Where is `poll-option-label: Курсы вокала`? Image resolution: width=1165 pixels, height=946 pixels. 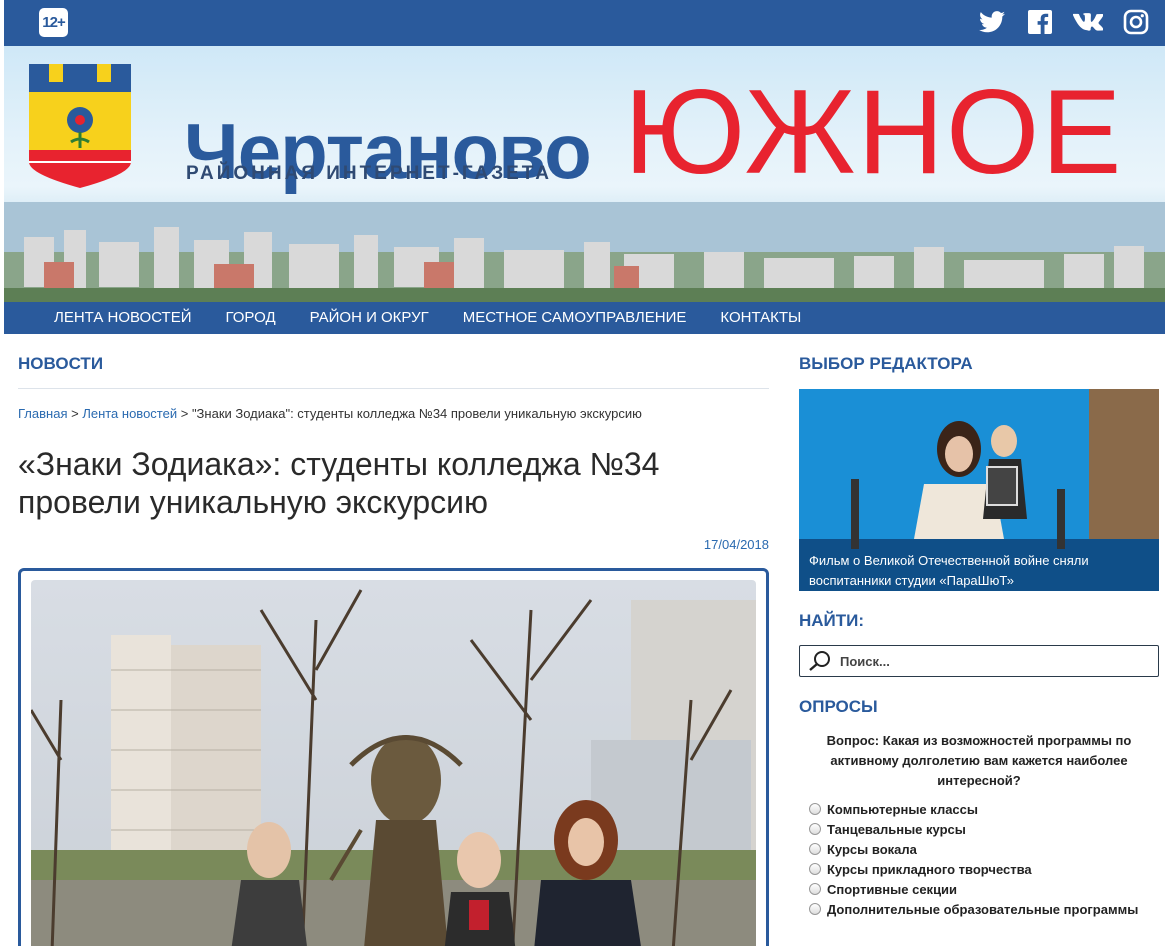
poll-option-label: Курсы вокала is located at coordinates (872, 849).